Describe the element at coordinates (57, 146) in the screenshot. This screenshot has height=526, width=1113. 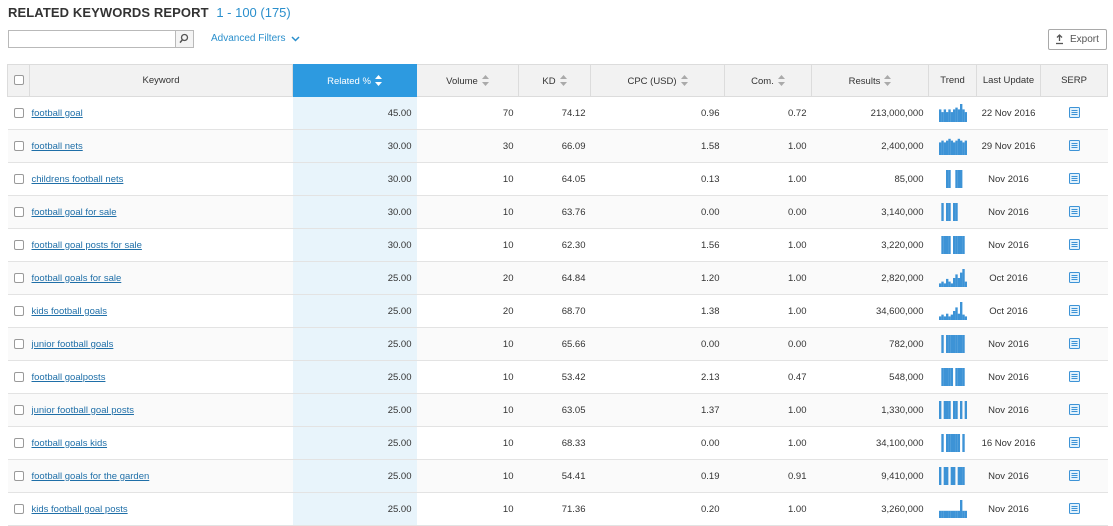
I see `keyword-link: football nets` at that location.